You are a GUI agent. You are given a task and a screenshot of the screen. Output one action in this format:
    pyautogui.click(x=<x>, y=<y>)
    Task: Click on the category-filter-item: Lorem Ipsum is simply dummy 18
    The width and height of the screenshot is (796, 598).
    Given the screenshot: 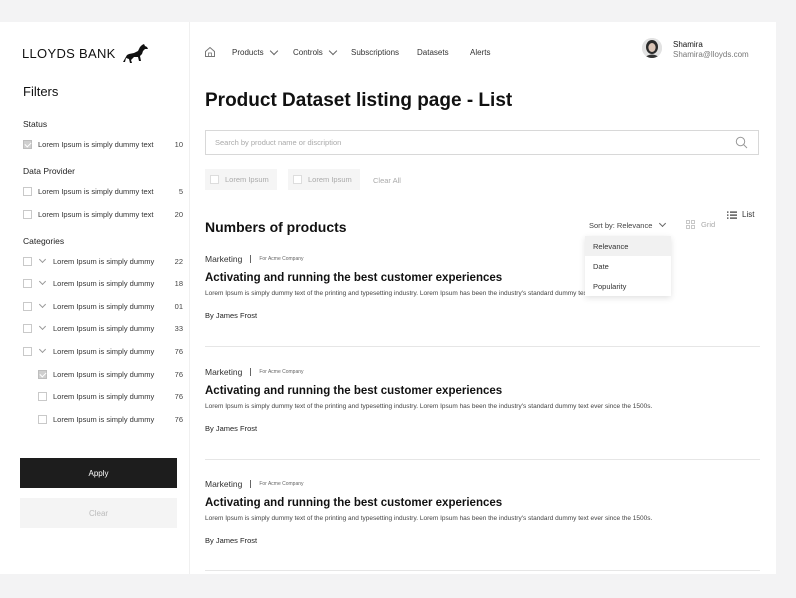 What is the action you would take?
    pyautogui.click(x=103, y=283)
    